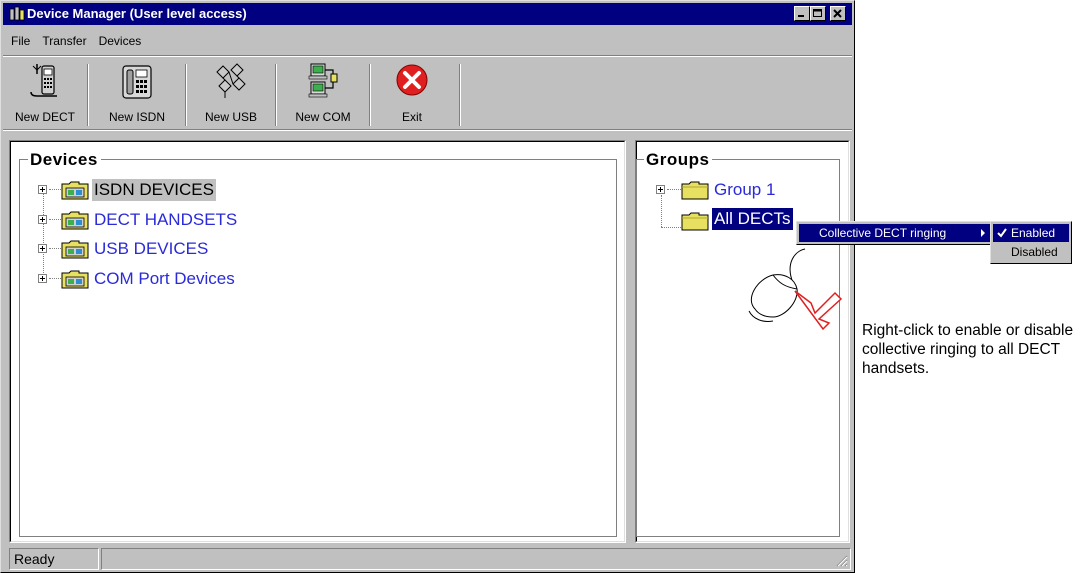 The image size is (1092, 573). I want to click on maximize-icon, so click(817, 13).